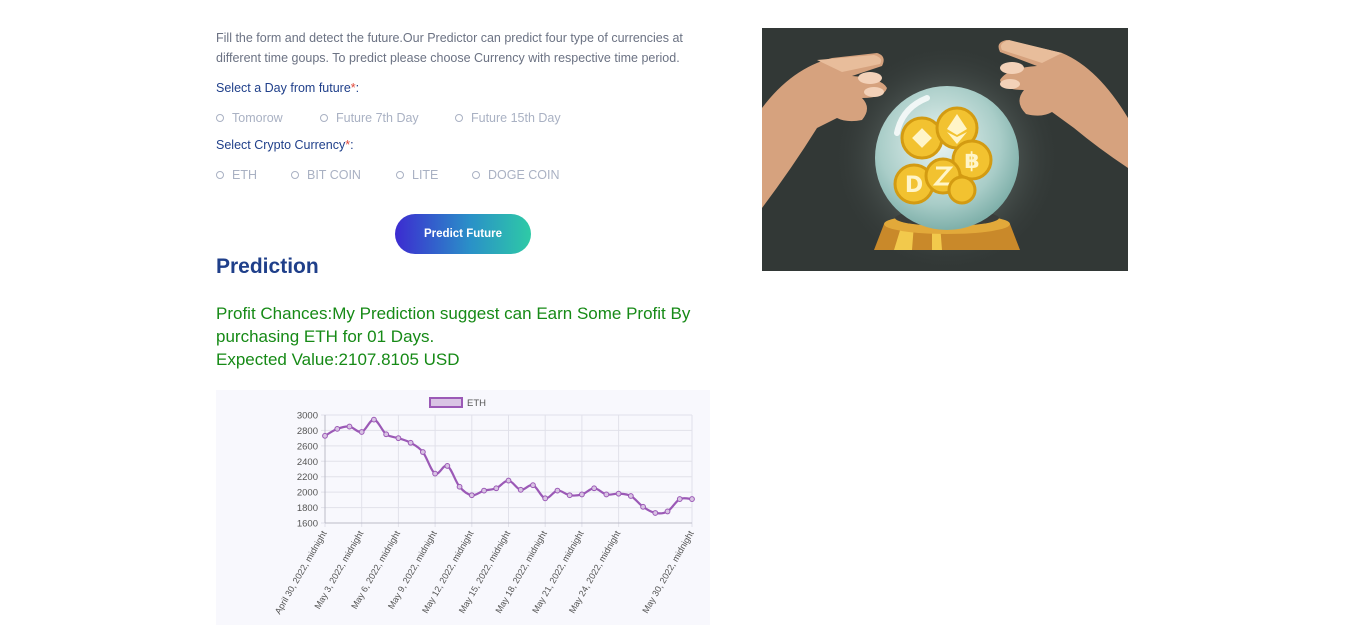 The height and width of the screenshot is (630, 1347). Describe the element at coordinates (668, 572) in the screenshot. I see `x-tick-label: May 30, 2022, midnight` at that location.